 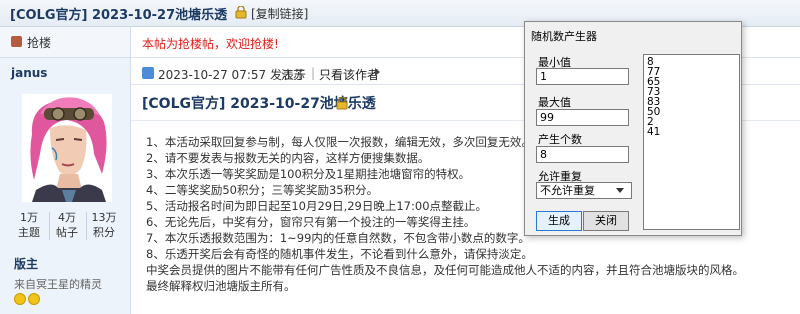 I want to click on stat-points-value: 13万, so click(x=104, y=217).